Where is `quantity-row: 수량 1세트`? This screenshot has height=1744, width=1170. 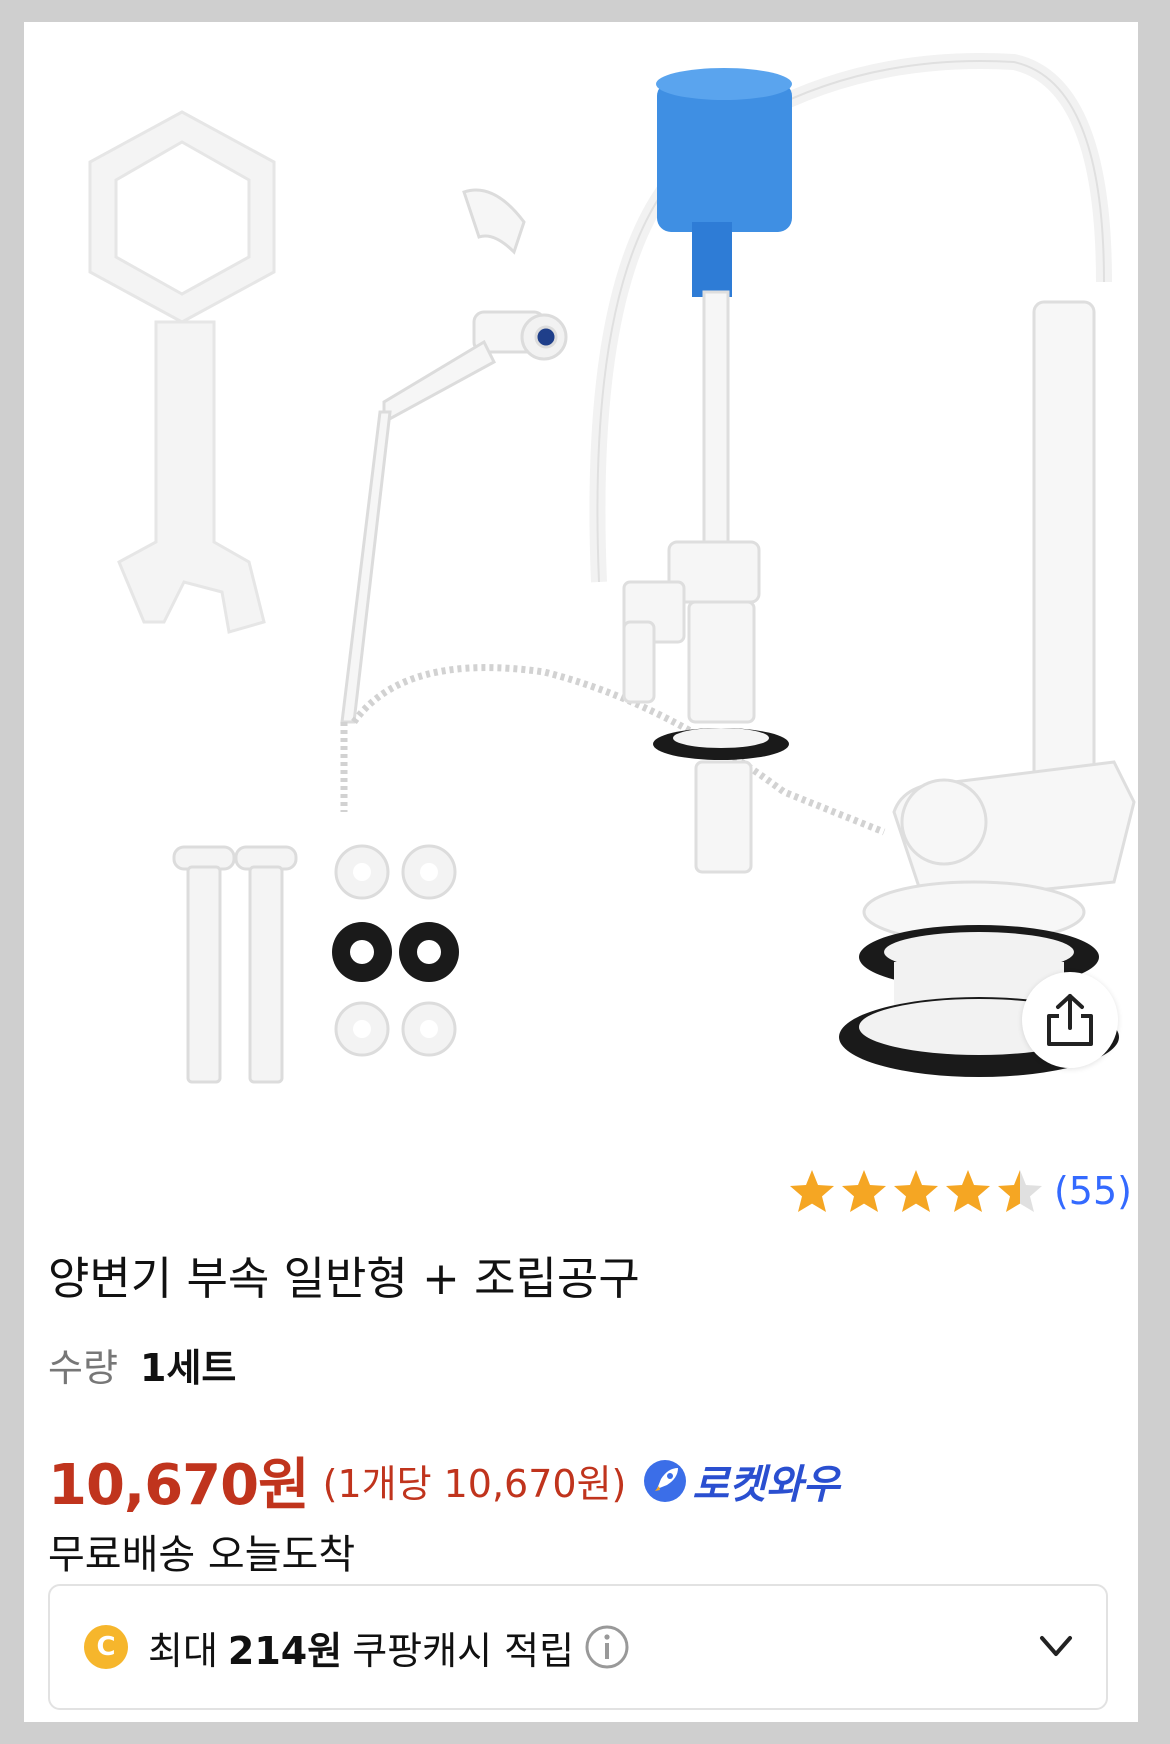 quantity-row: 수량 1세트 is located at coordinates (142, 1364).